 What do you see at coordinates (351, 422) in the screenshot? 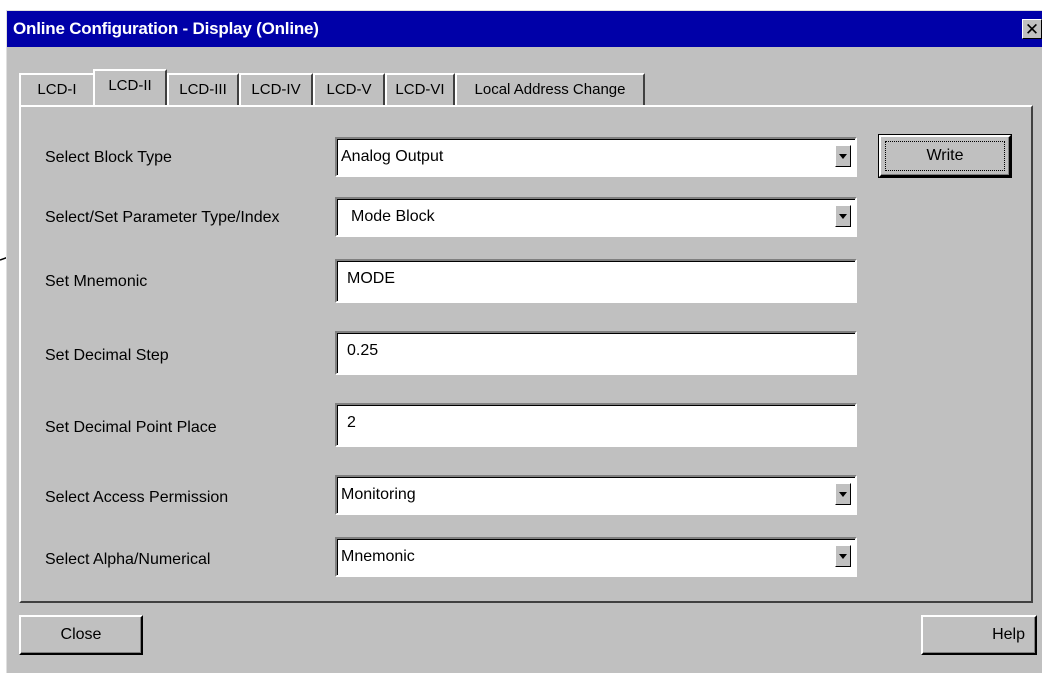
I see `decimal-point-value: 2` at bounding box center [351, 422].